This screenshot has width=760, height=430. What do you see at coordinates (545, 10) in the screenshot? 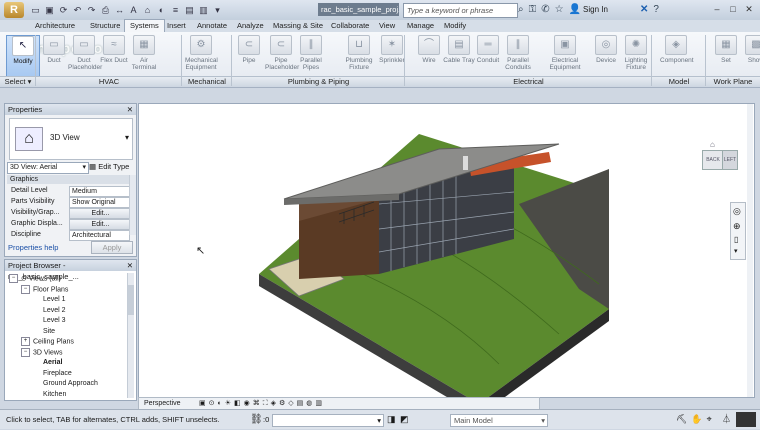
I see `communication-icon: ✆` at bounding box center [545, 10].